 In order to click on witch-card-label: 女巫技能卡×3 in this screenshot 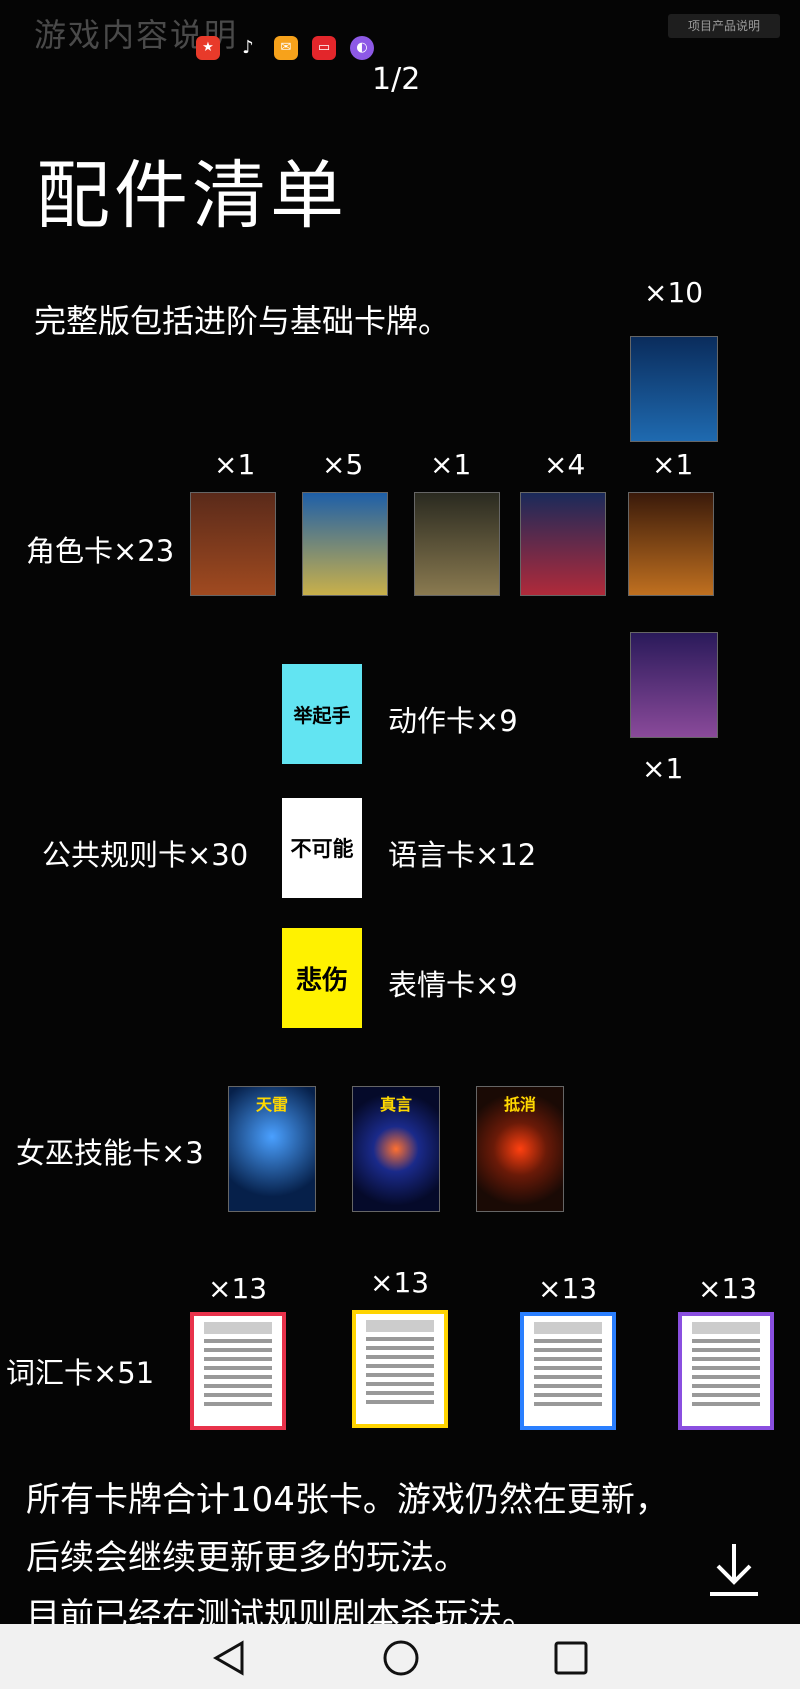, I will do `click(110, 1153)`.